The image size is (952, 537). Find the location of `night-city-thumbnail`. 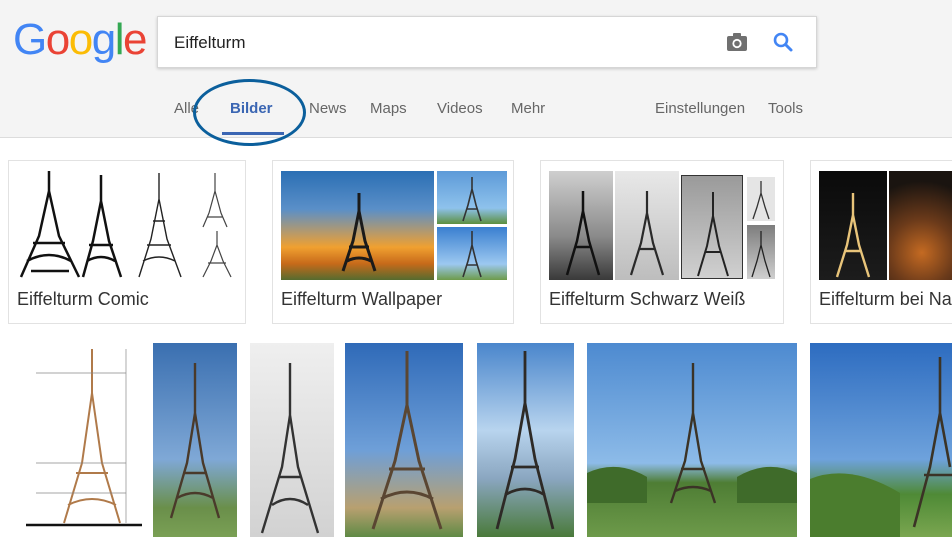

night-city-thumbnail is located at coordinates (920, 225).